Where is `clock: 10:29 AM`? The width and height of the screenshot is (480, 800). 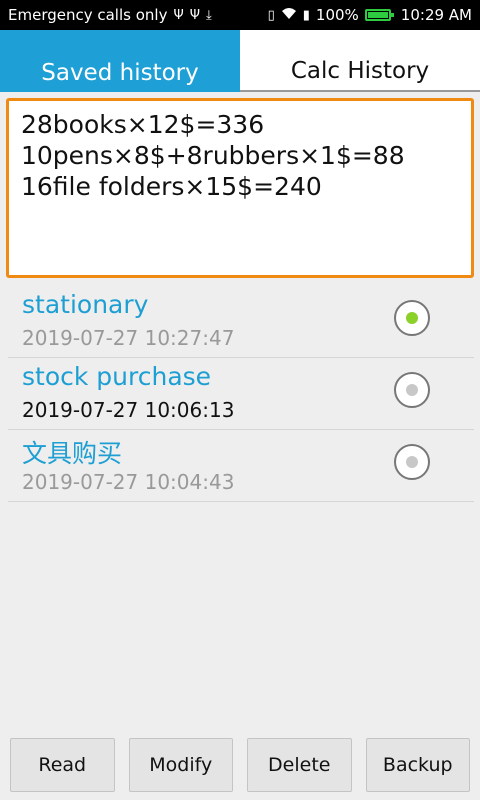 clock: 10:29 AM is located at coordinates (436, 15).